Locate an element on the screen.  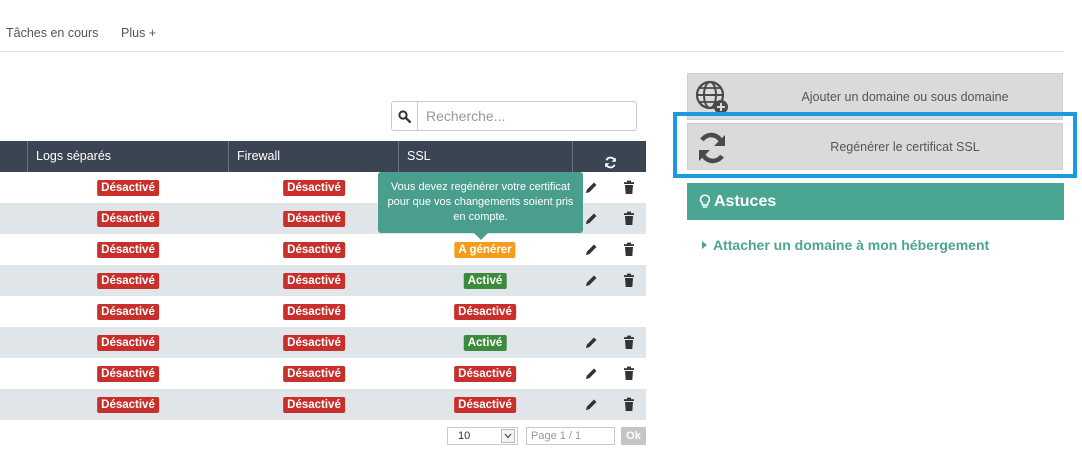
ssl-status-badge: A générer is located at coordinates (485, 250).